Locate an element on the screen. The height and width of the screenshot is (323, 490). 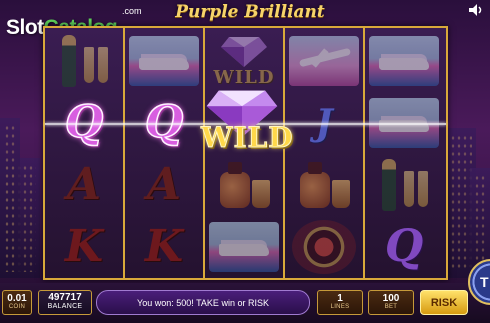
symbol-jewel is located at coordinates (324, 247).